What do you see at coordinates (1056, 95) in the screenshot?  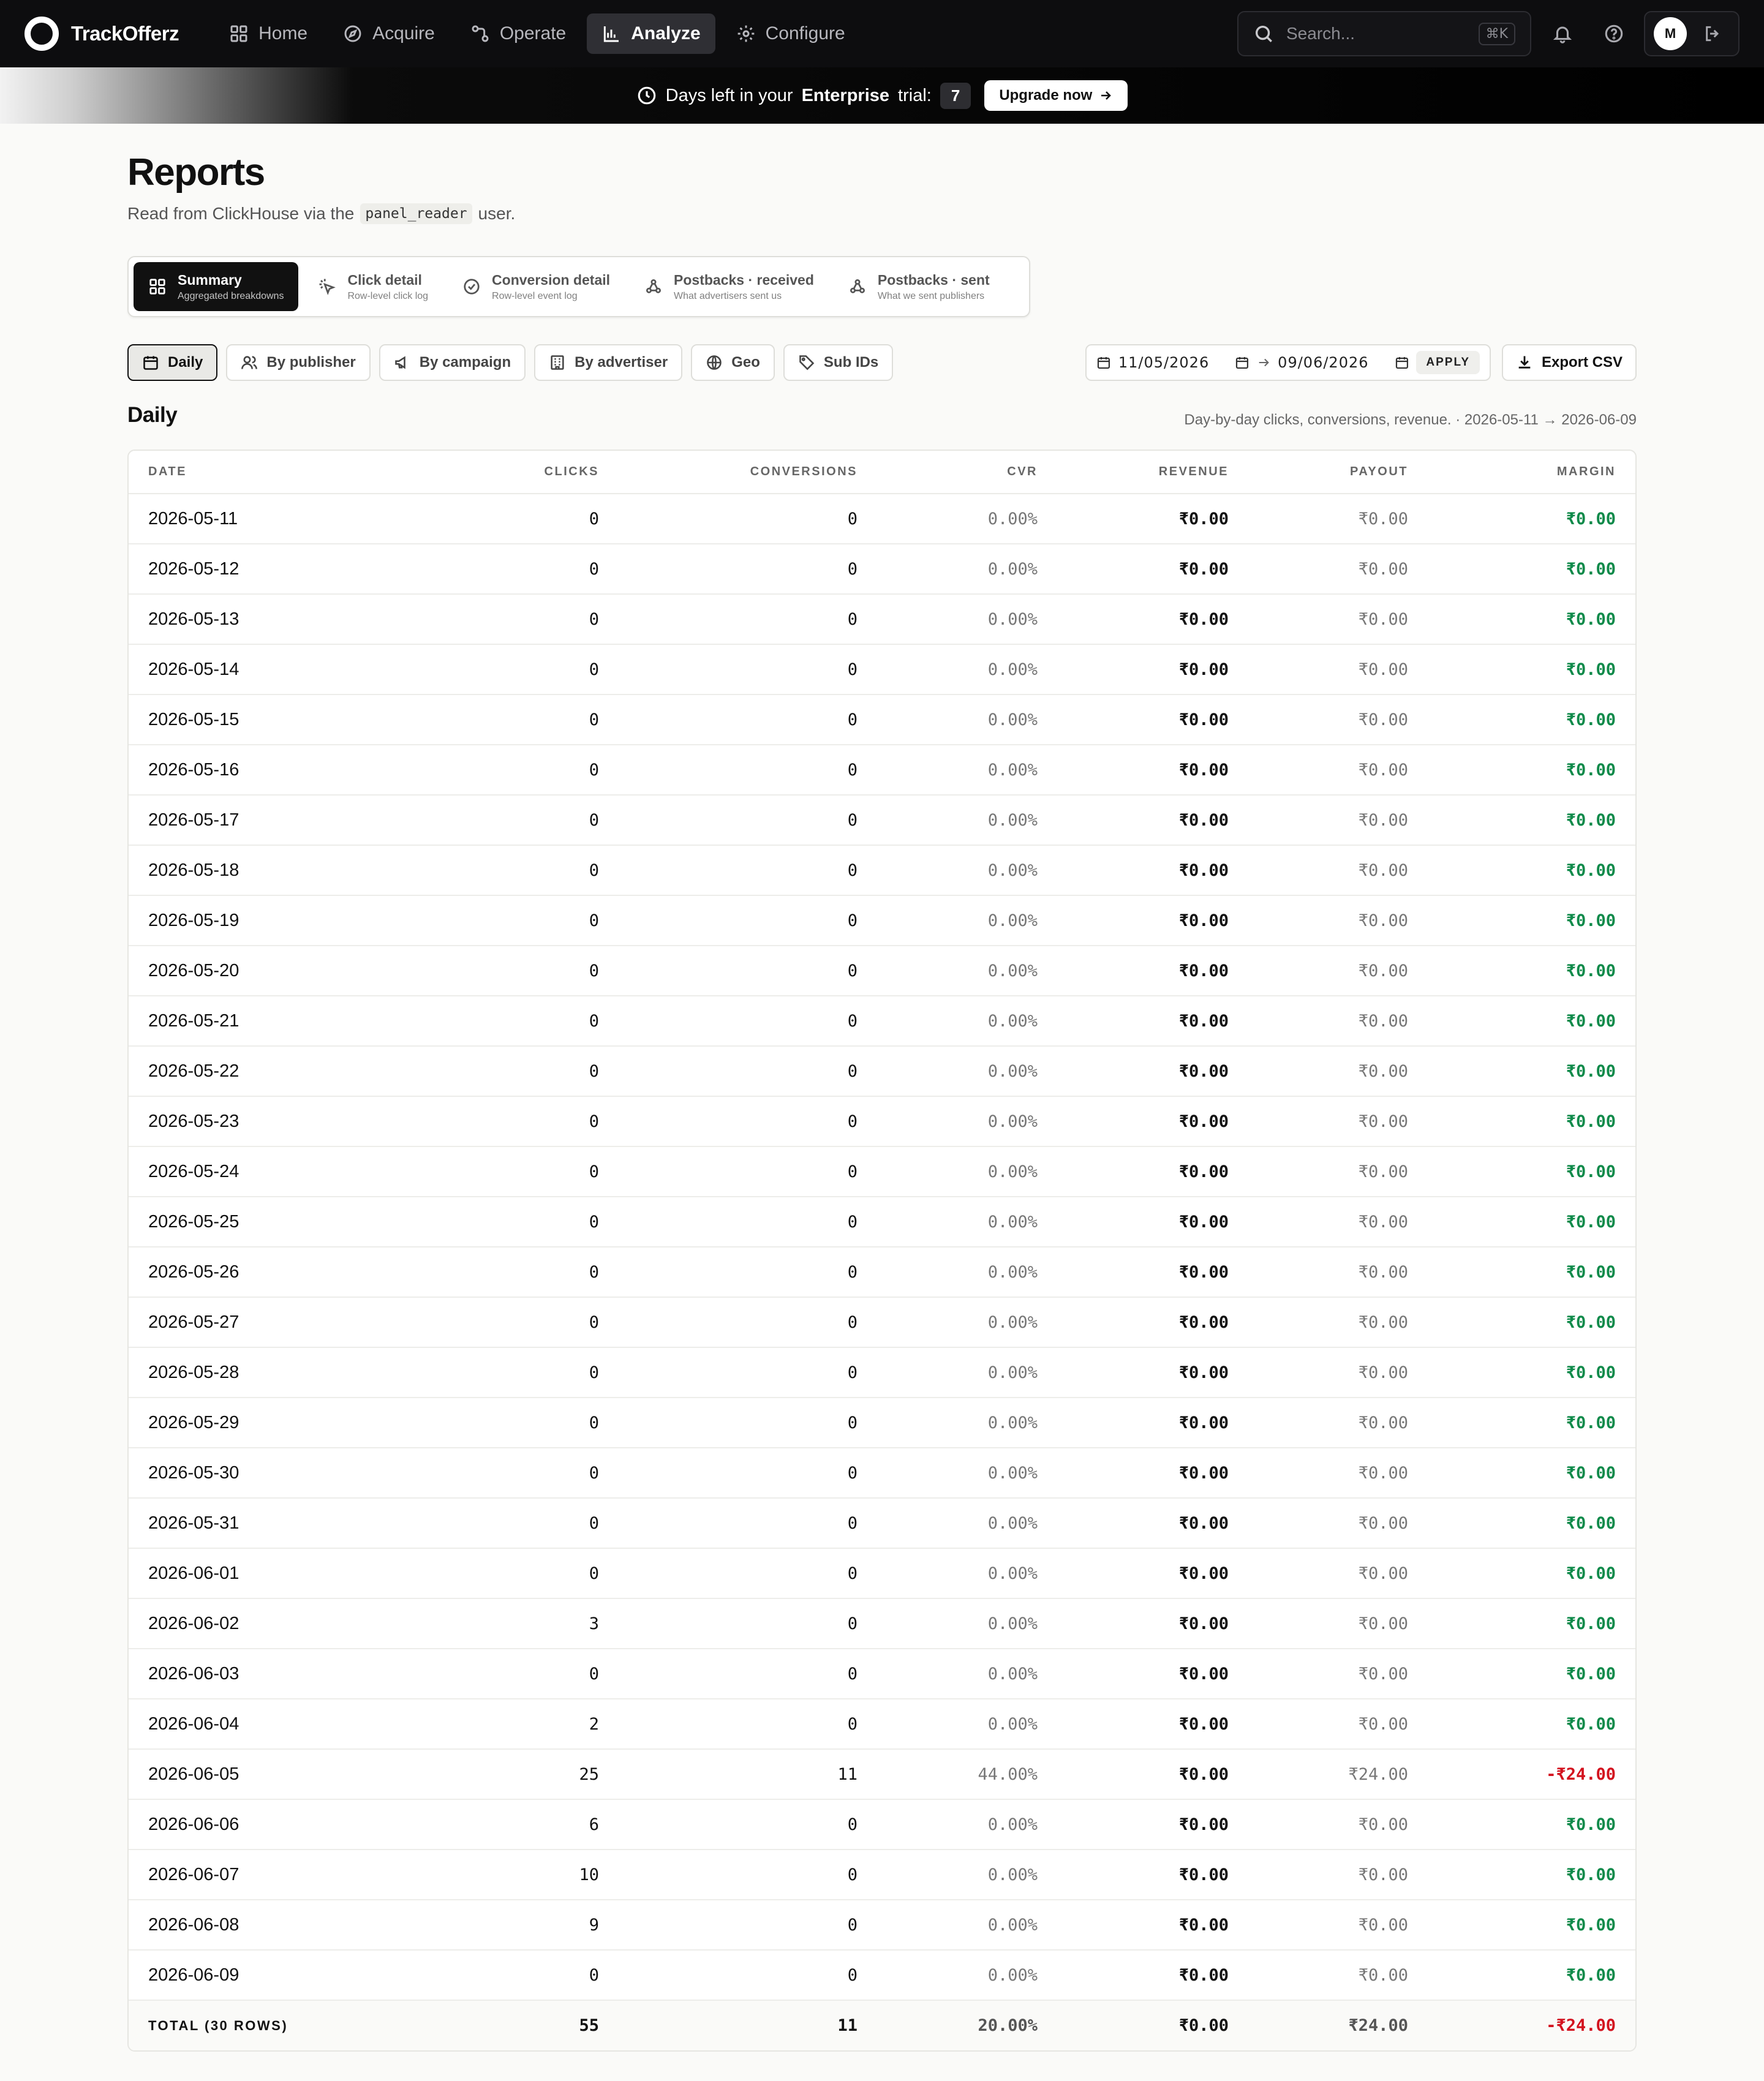 I see `upgrade-button: Upgrade now` at bounding box center [1056, 95].